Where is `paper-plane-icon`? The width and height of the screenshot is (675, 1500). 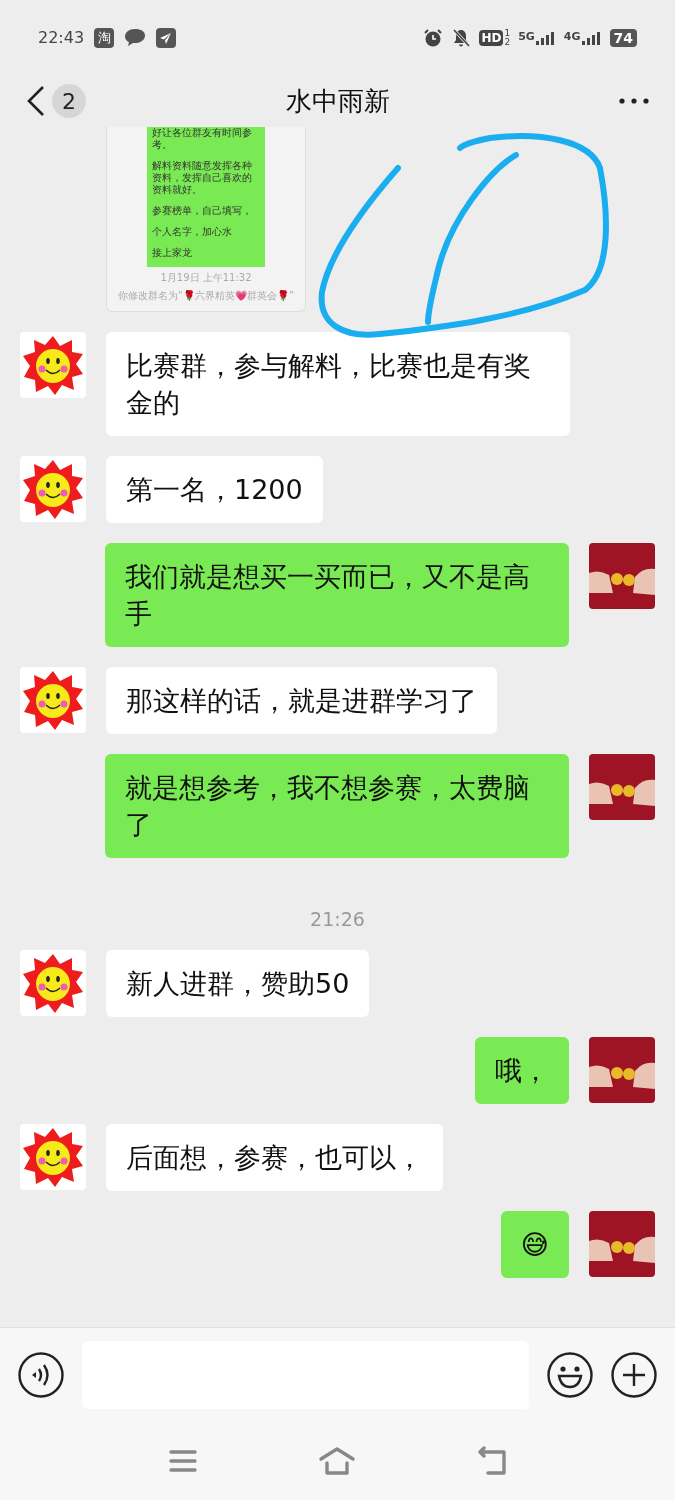 paper-plane-icon is located at coordinates (166, 37).